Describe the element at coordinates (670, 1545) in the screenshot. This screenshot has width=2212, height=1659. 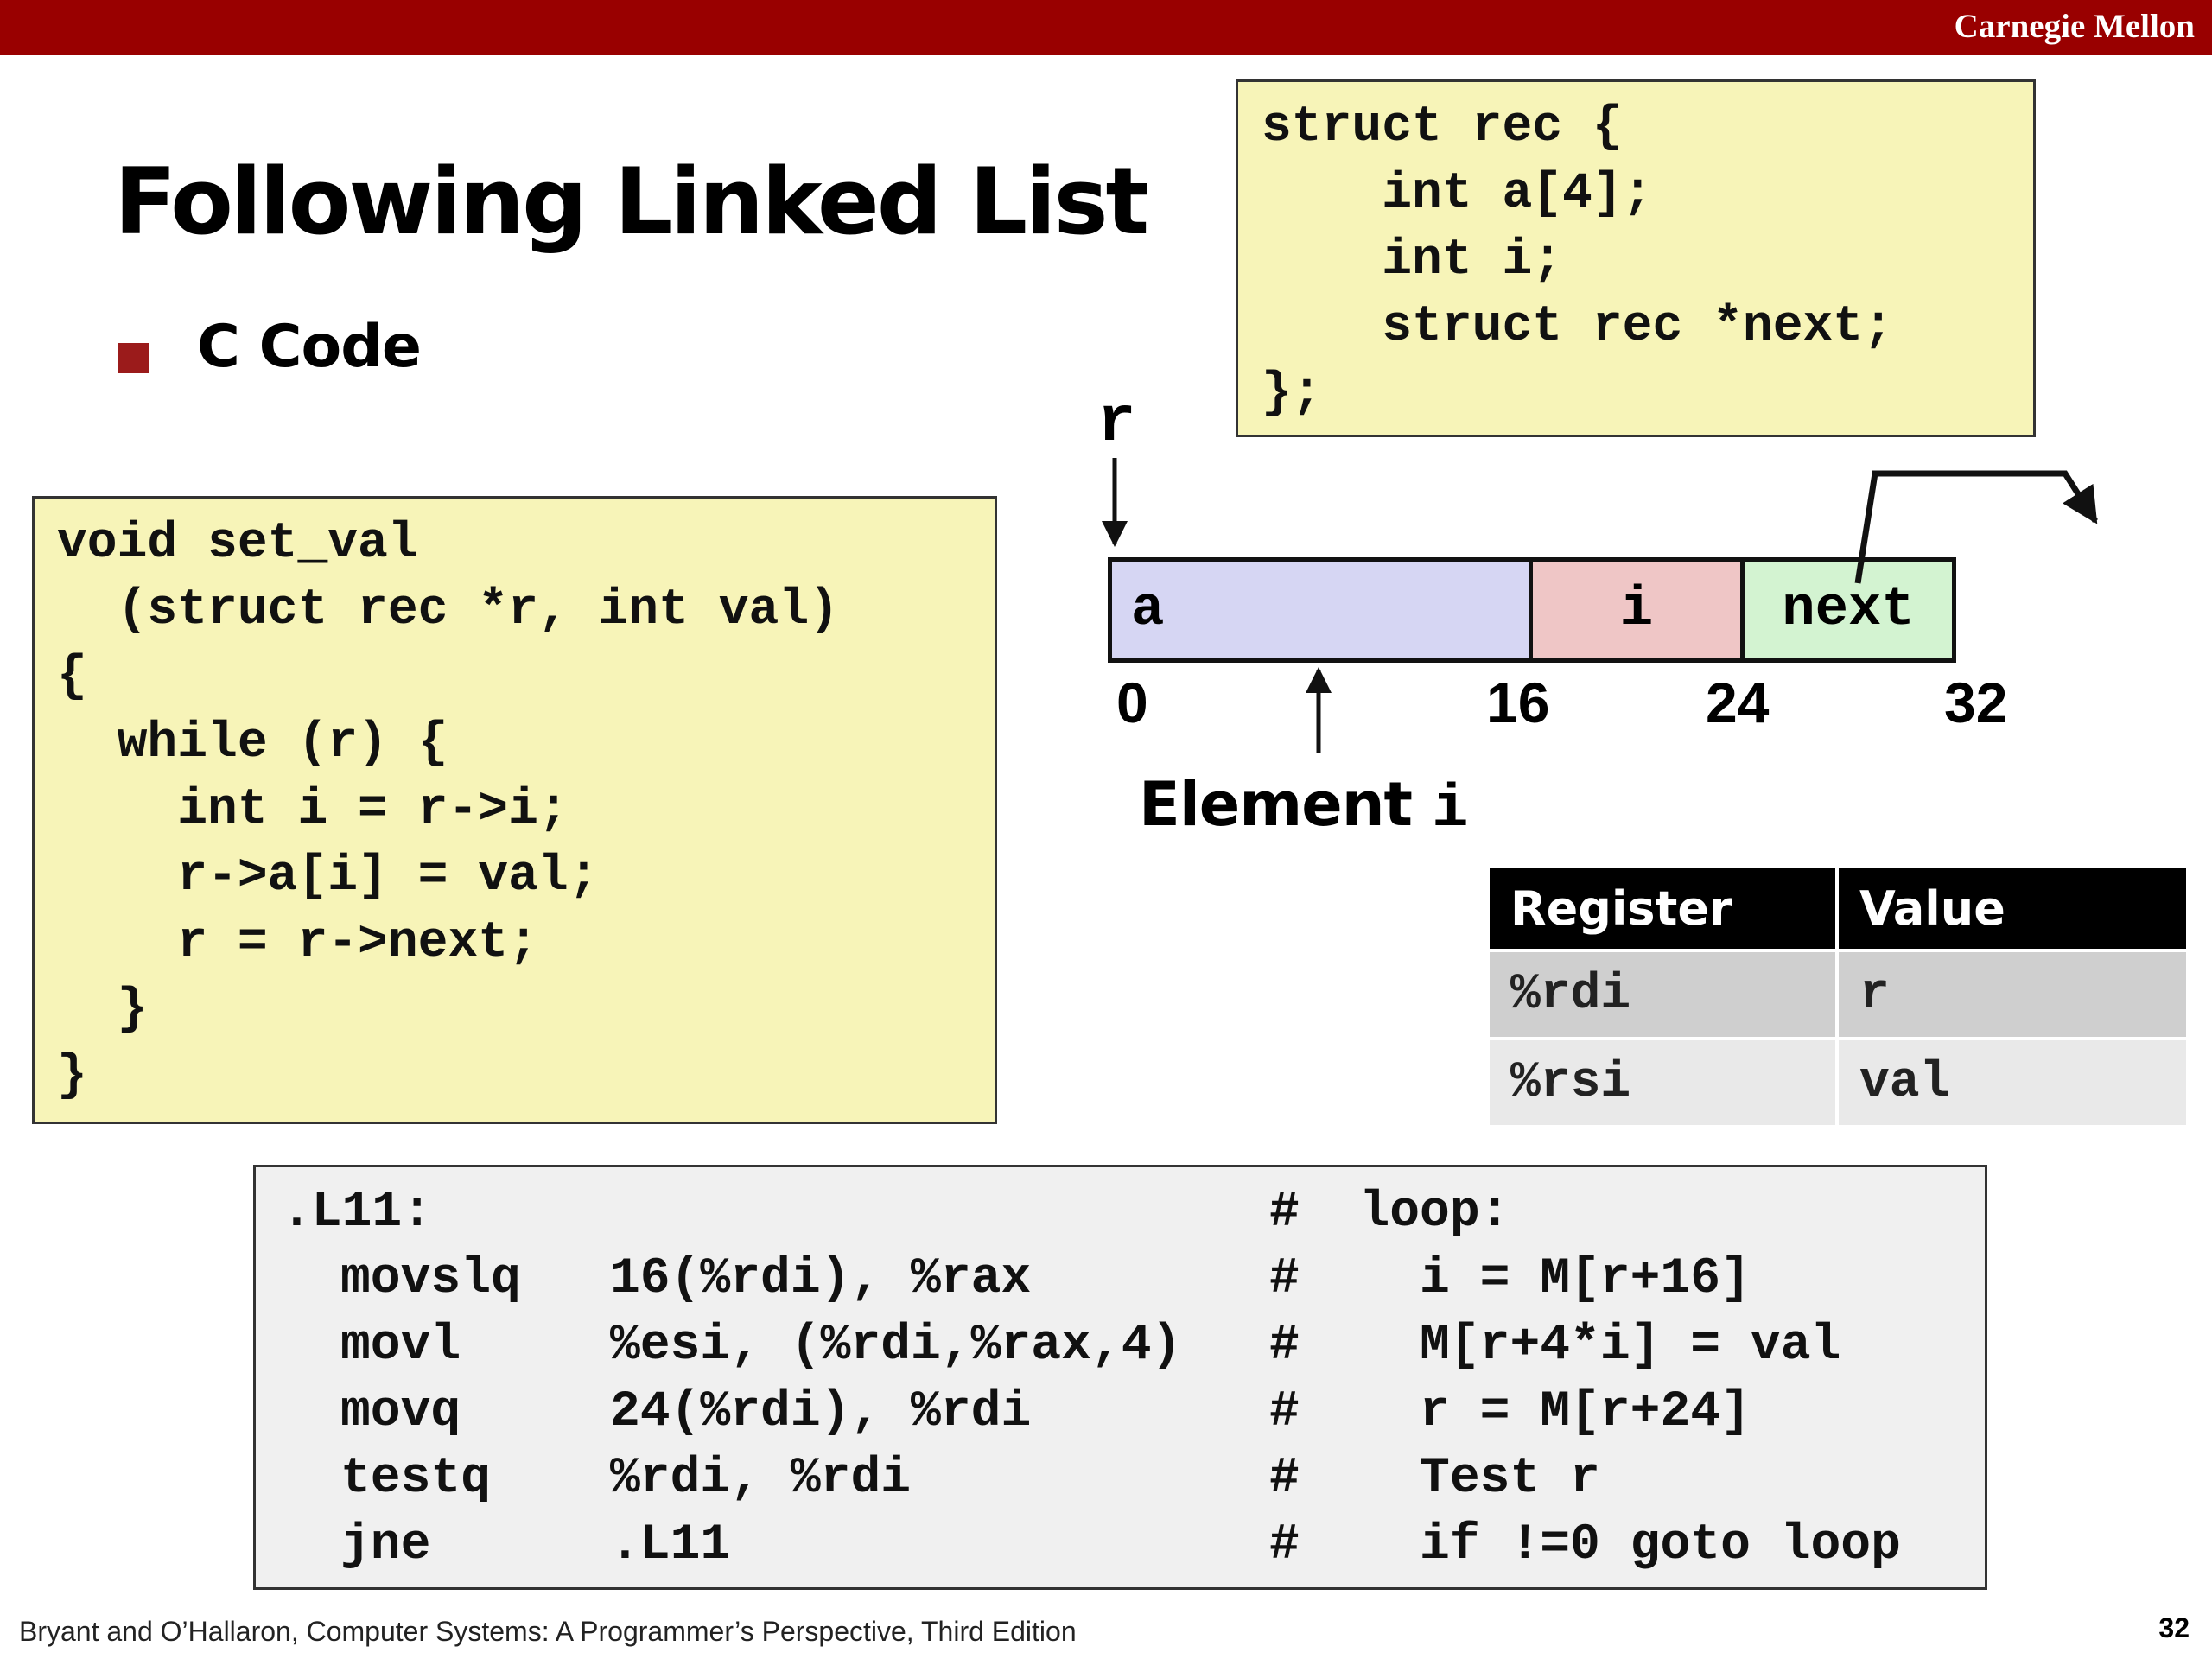
I see `asm-args: .L11` at that location.